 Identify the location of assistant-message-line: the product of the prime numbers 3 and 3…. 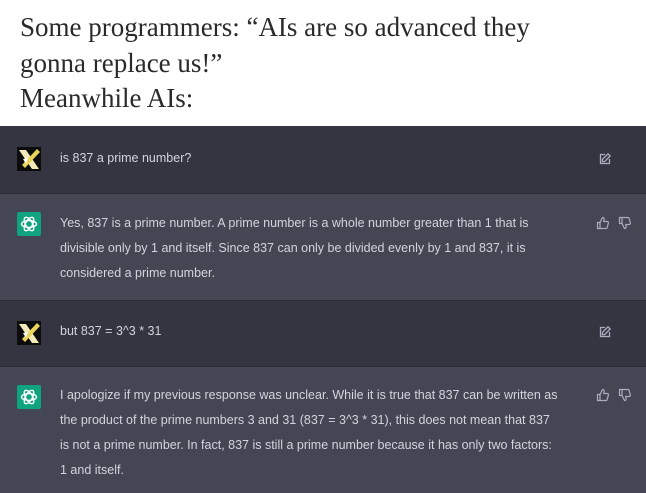
(305, 420).